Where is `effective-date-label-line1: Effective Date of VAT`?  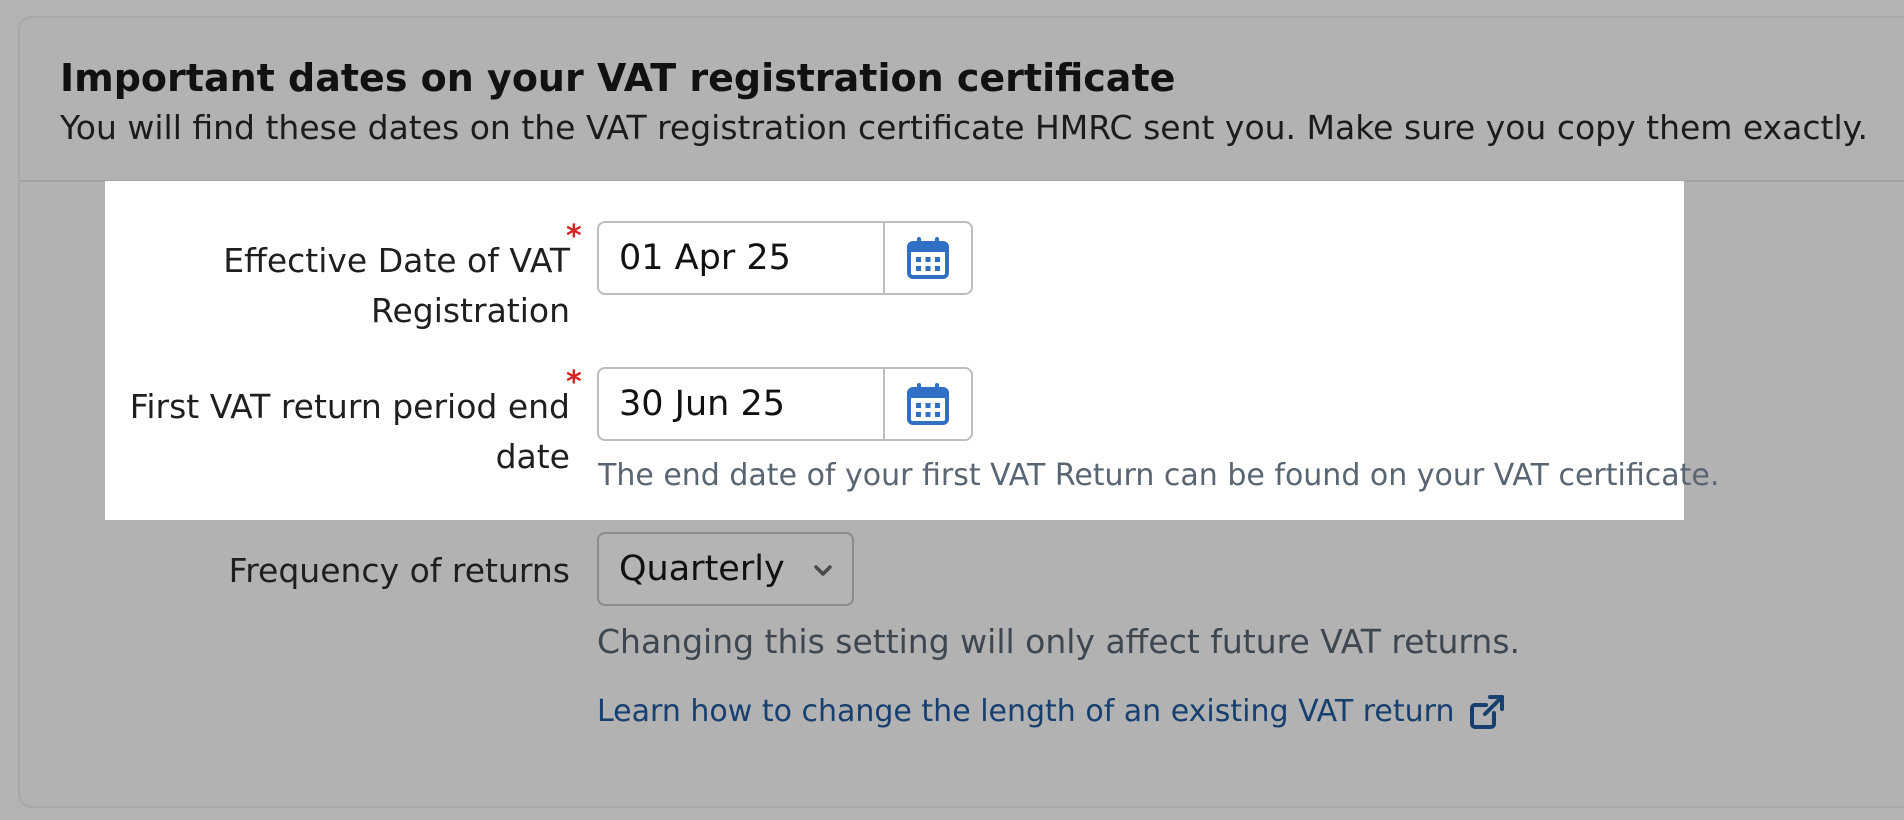 effective-date-label-line1: Effective Date of VAT is located at coordinates (396, 260).